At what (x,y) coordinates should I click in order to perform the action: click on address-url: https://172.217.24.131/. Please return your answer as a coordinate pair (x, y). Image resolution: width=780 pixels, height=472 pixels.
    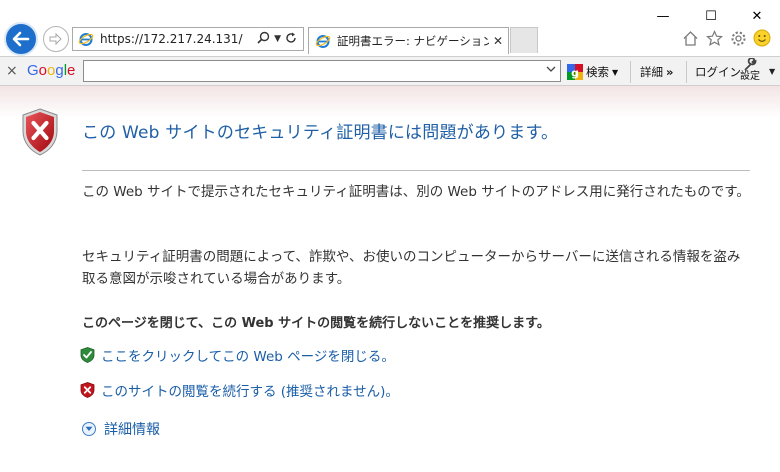
    Looking at the image, I should click on (175, 39).